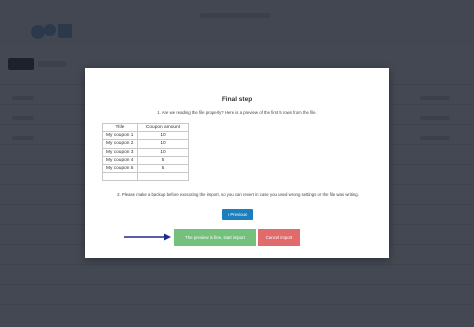  I want to click on table-row: My coupon 4 5, so click(145, 160).